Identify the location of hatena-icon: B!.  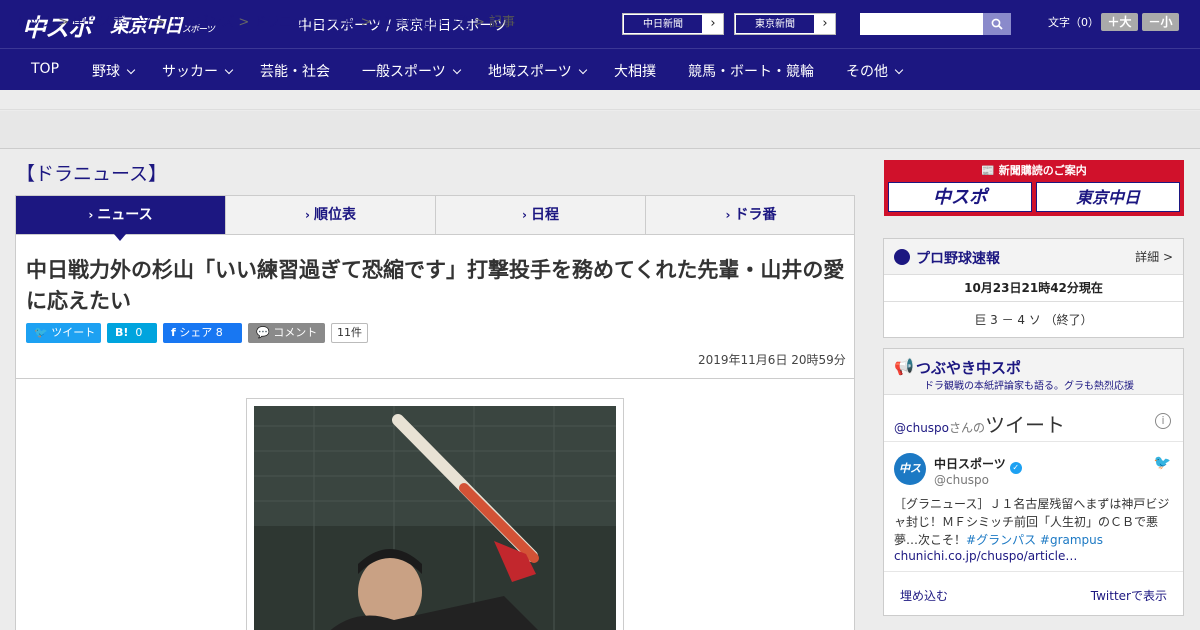
(122, 332).